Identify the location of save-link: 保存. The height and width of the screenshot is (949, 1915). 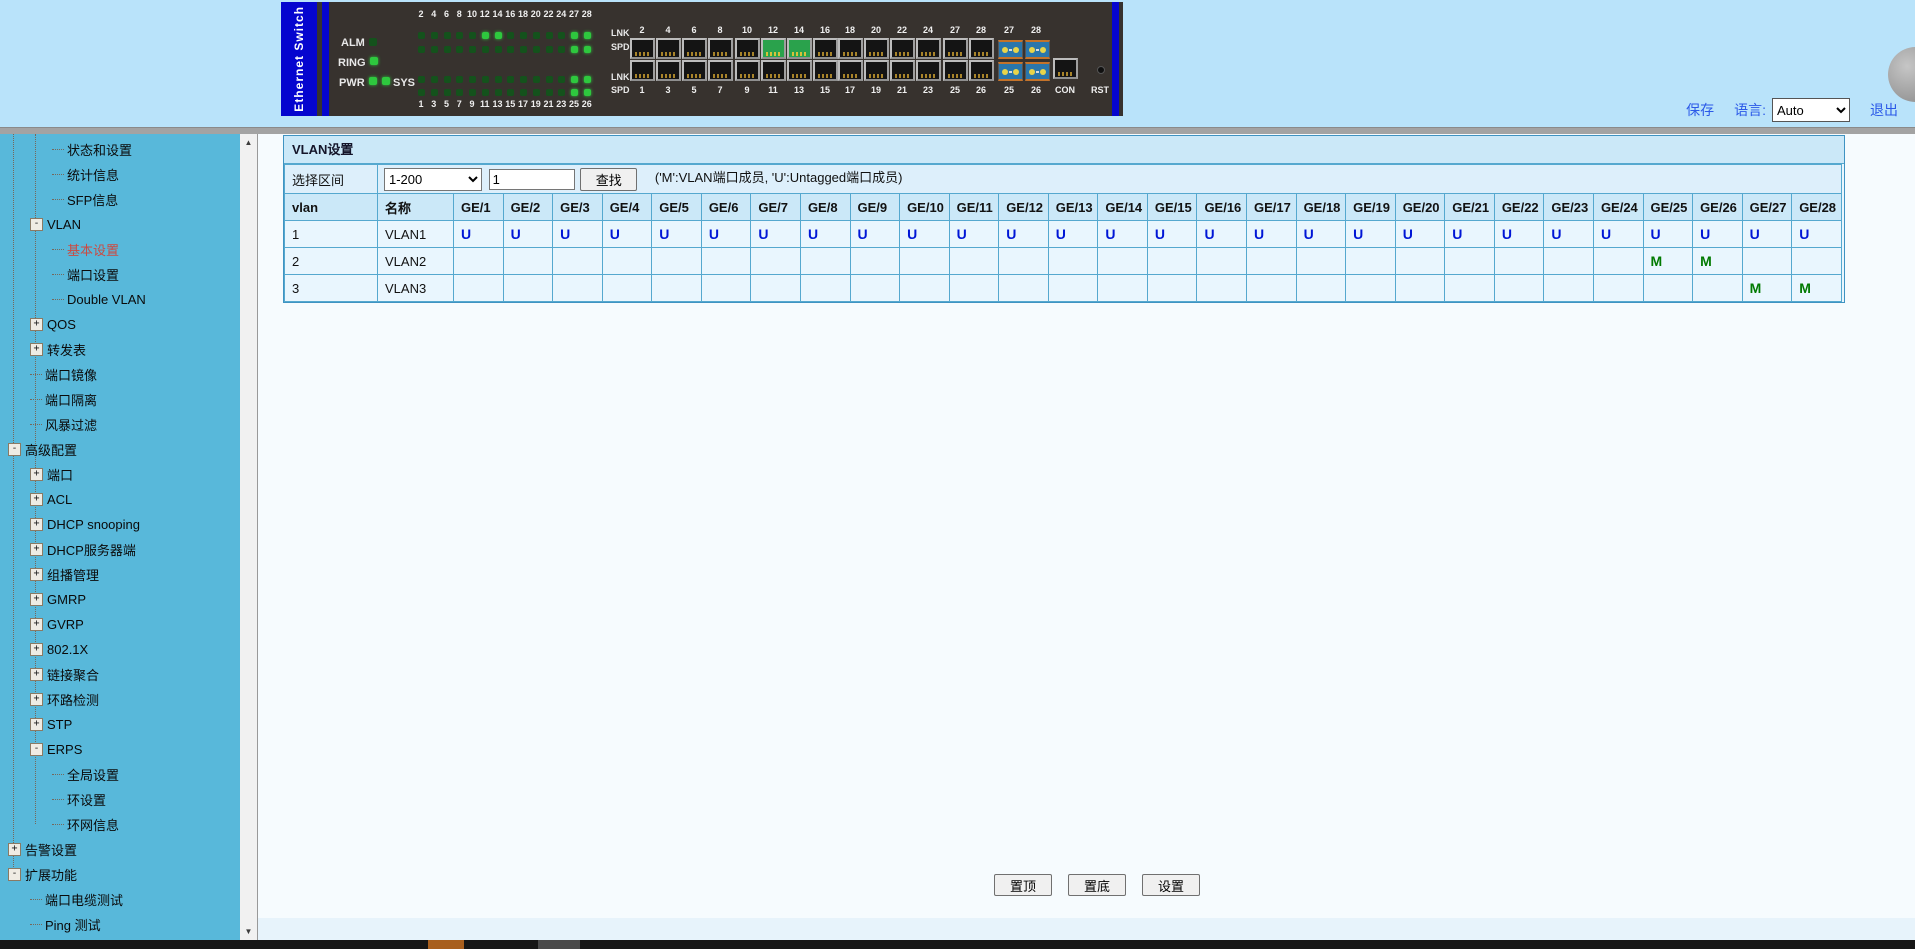
(1700, 110).